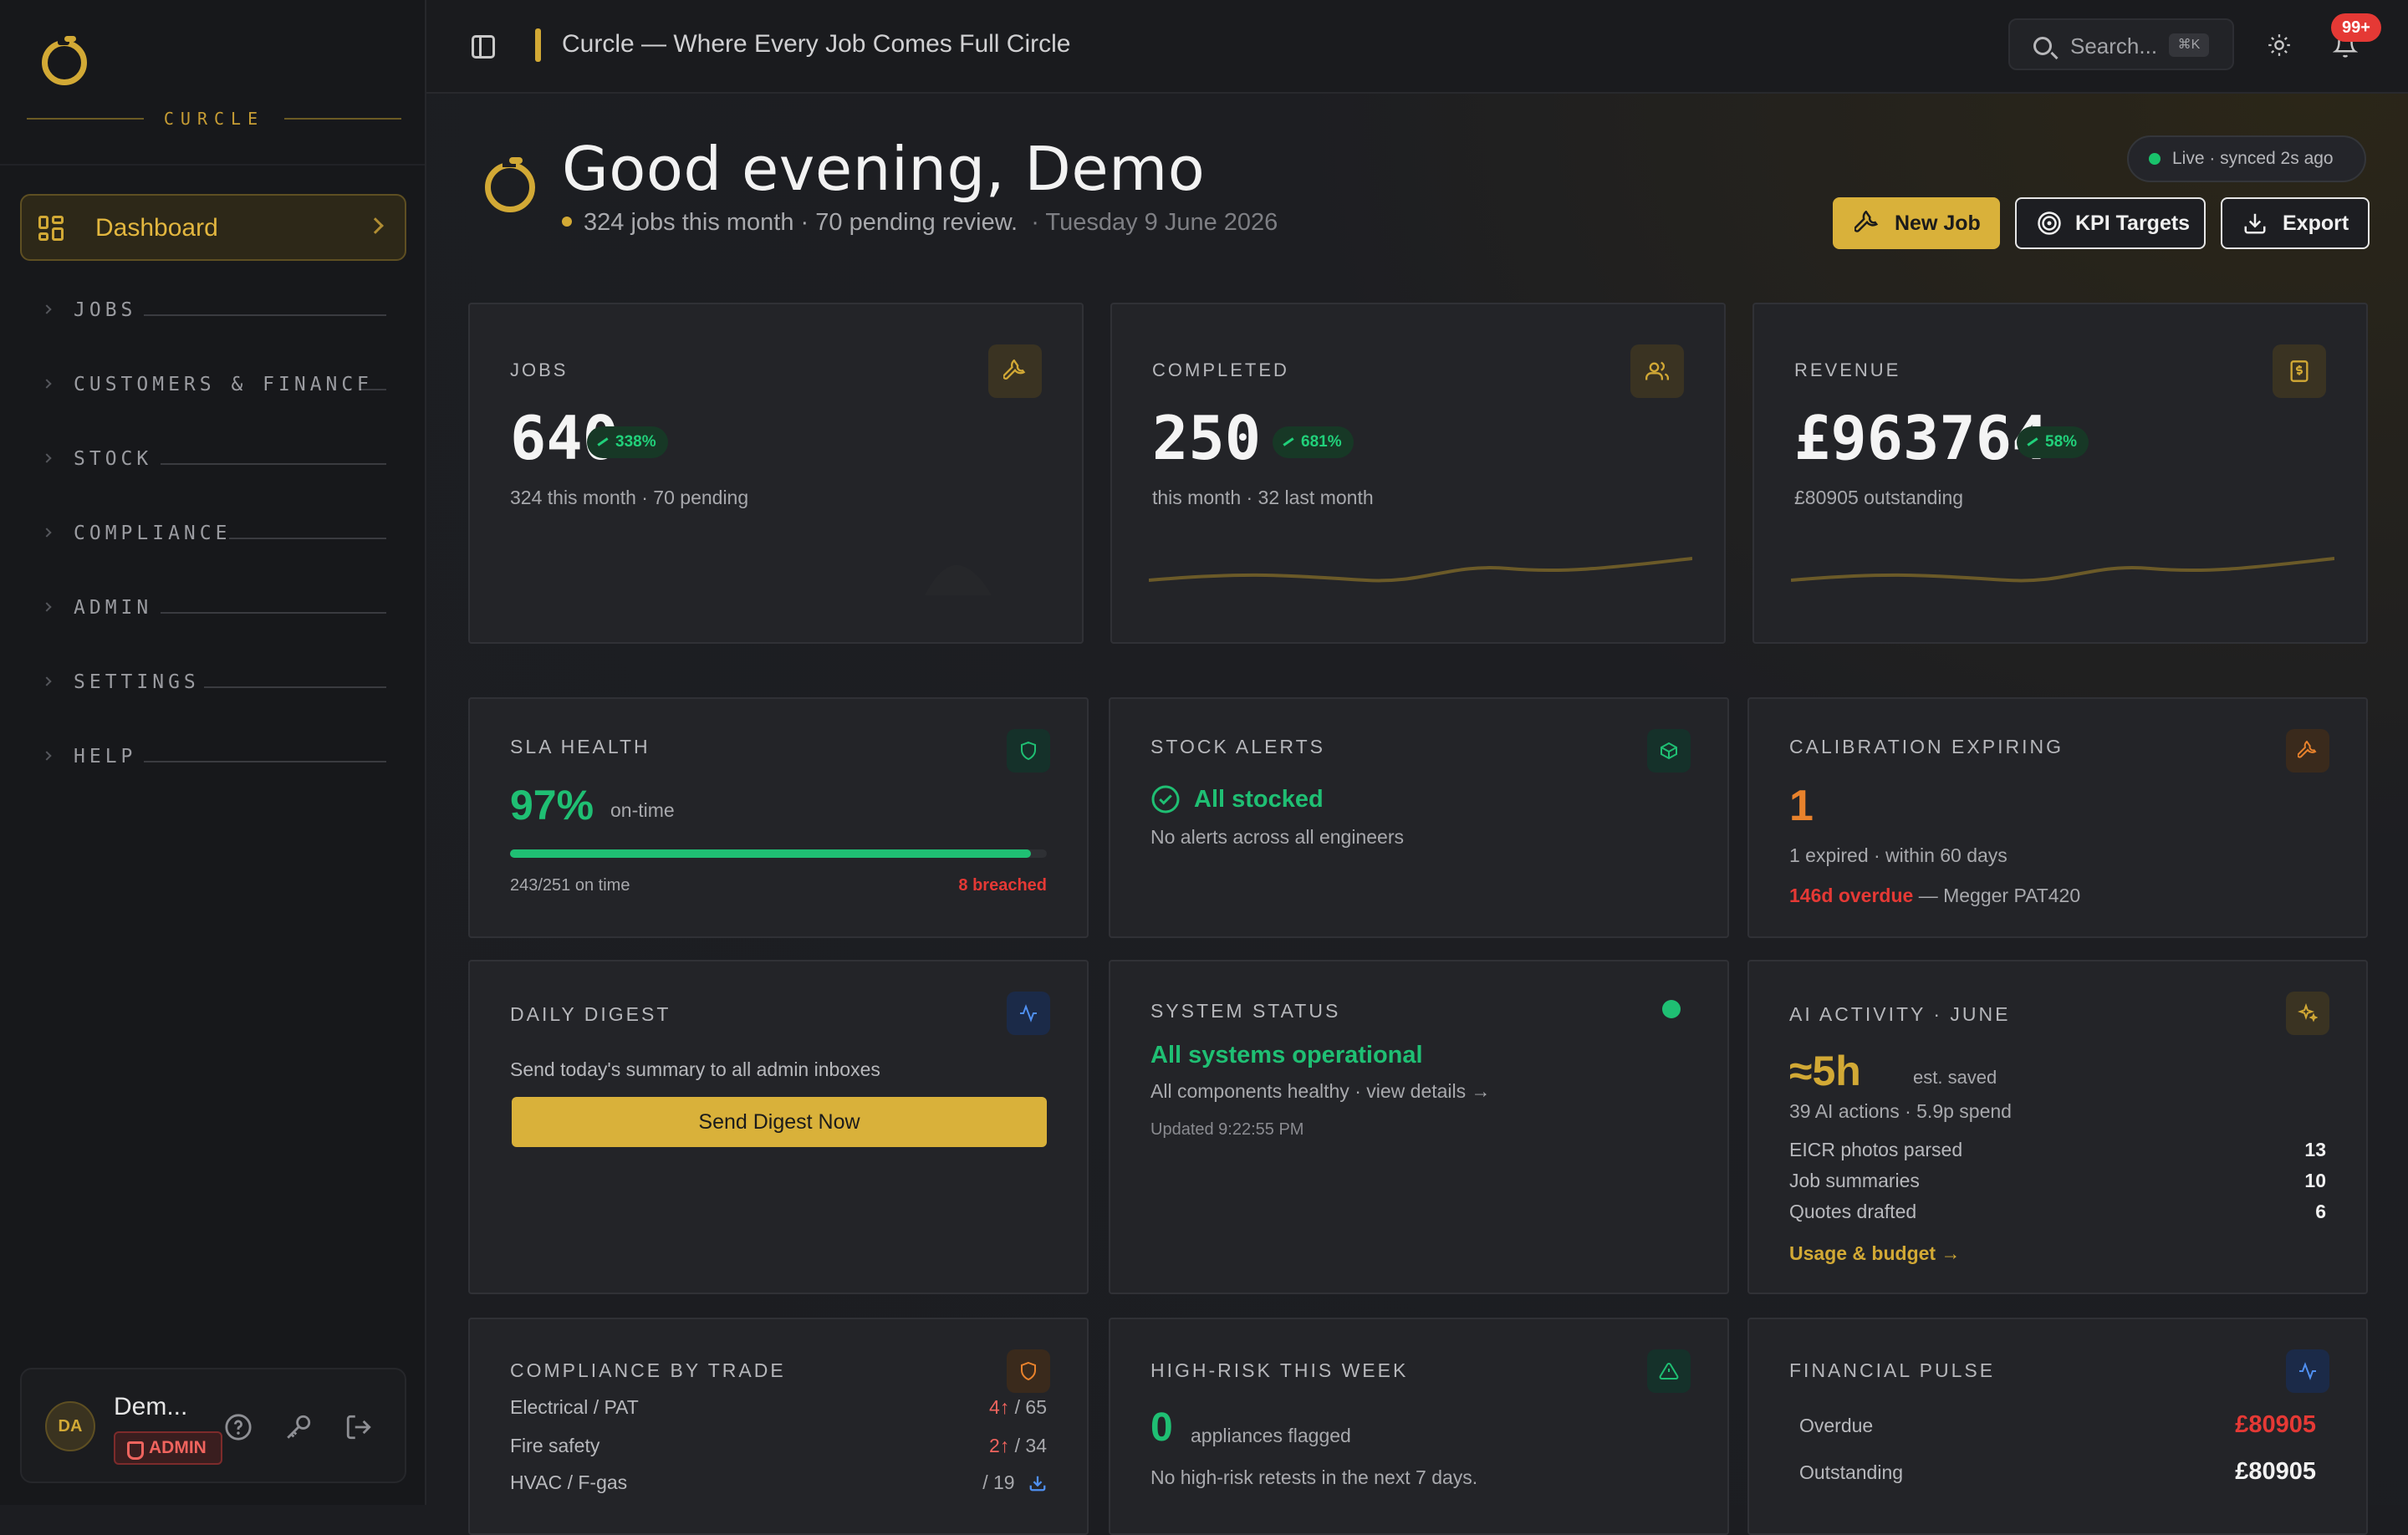  I want to click on finance-row-name: Overdue, so click(1836, 1425).